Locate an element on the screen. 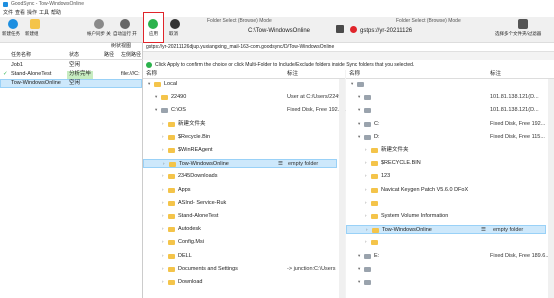 The image size is (554, 298). tree-row: › Config.Msi is located at coordinates (240, 242).